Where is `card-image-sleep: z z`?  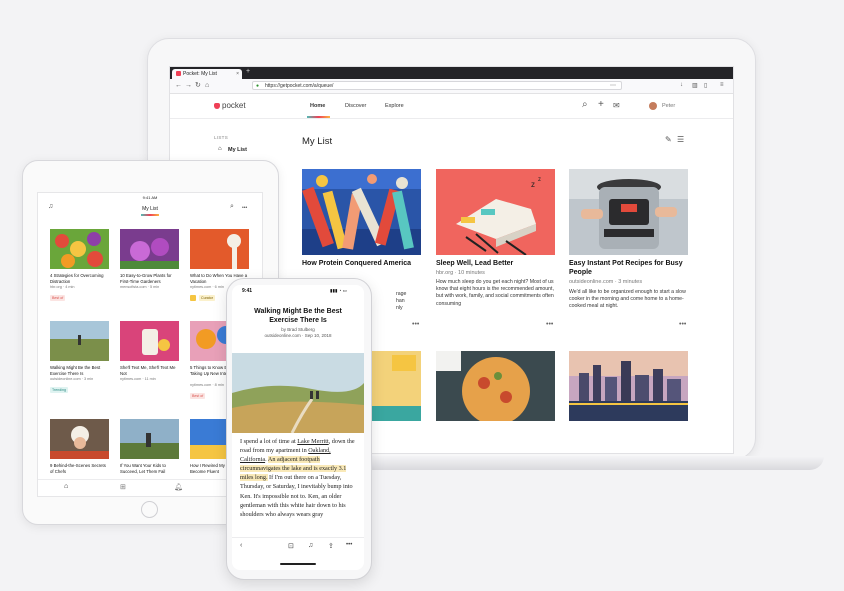 card-image-sleep: z z is located at coordinates (495, 212).